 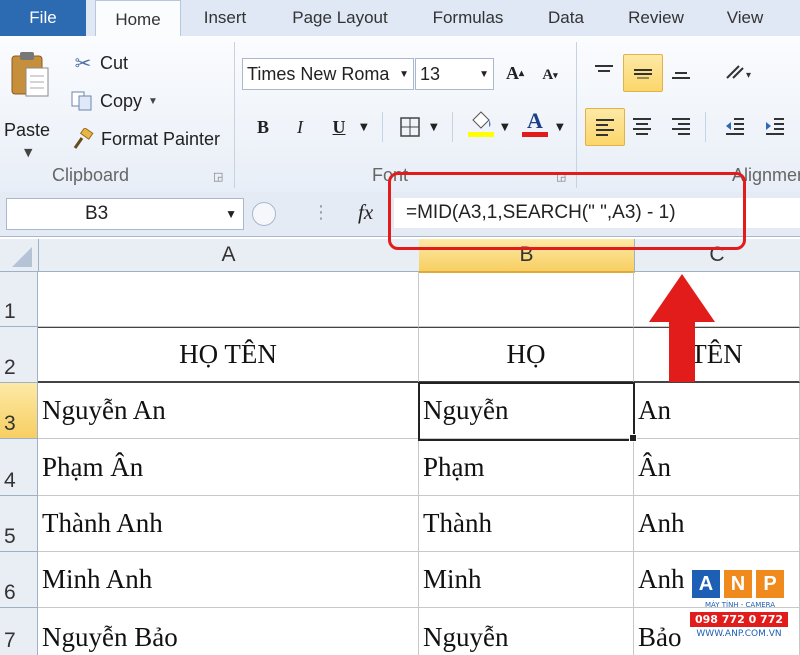 I want to click on borders-dropdown-icon: ▼, so click(x=434, y=127).